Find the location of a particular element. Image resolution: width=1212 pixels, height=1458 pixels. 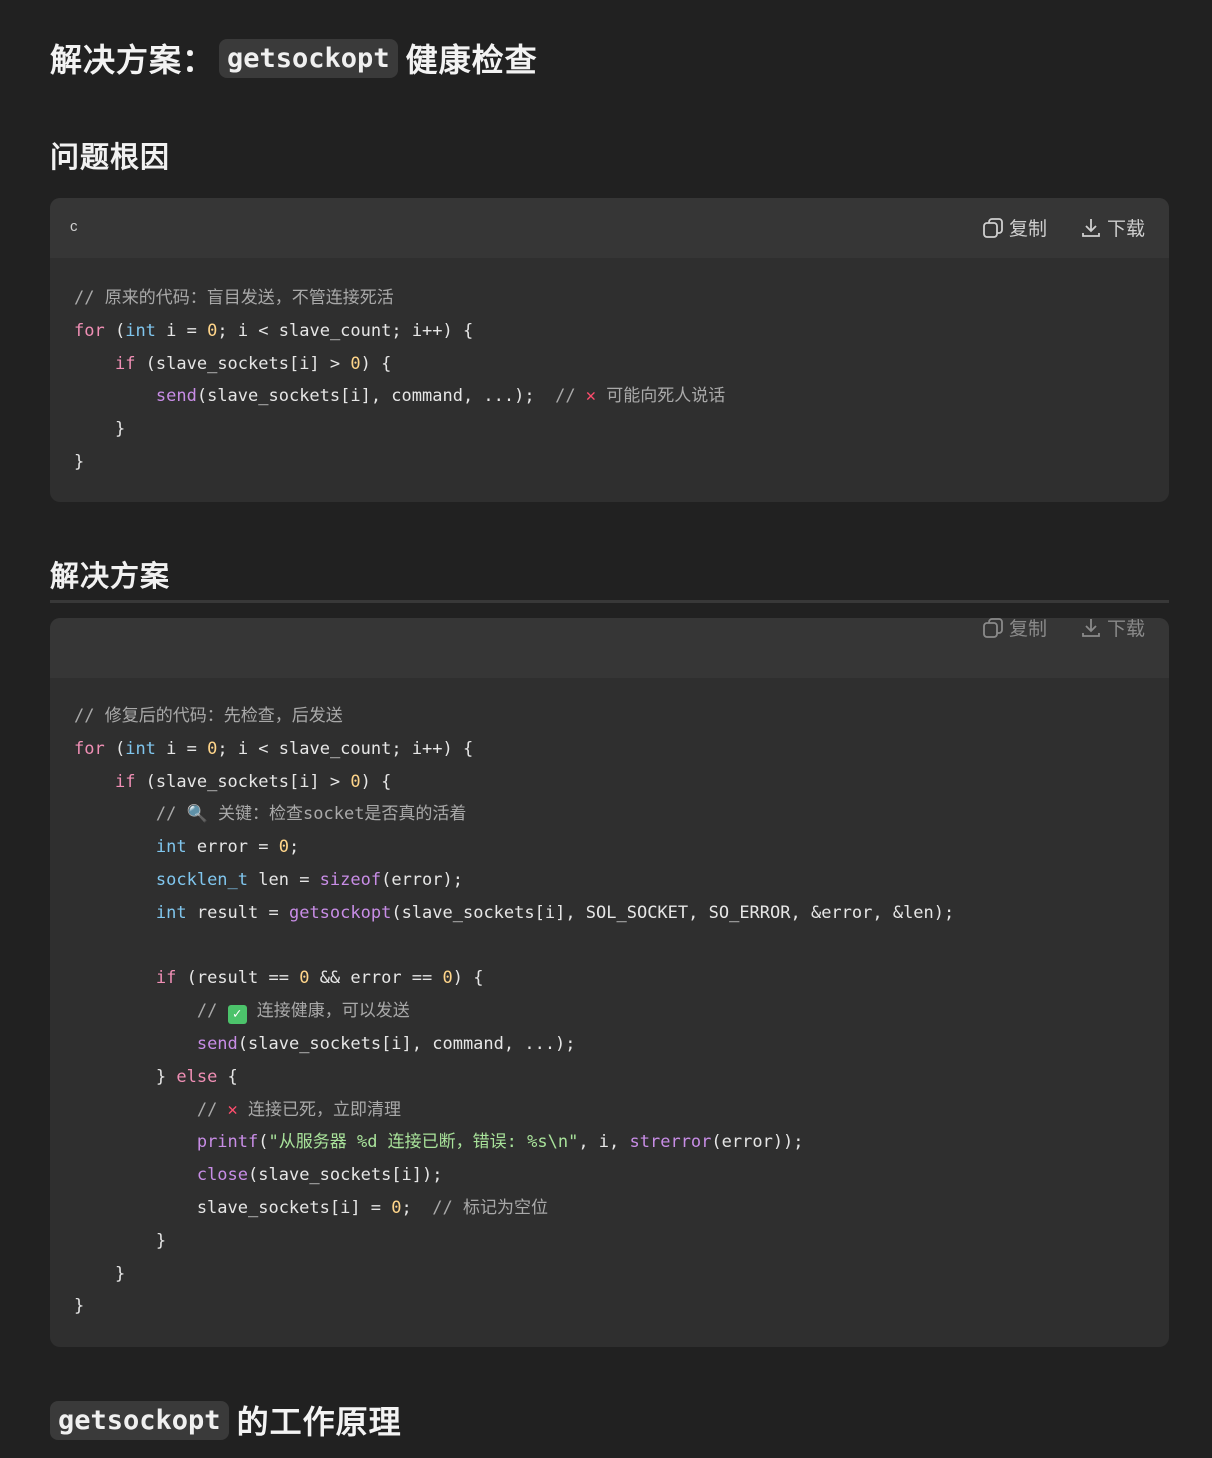

page-title: 解决方案： getsockopt 健康检查 is located at coordinates (294, 58).